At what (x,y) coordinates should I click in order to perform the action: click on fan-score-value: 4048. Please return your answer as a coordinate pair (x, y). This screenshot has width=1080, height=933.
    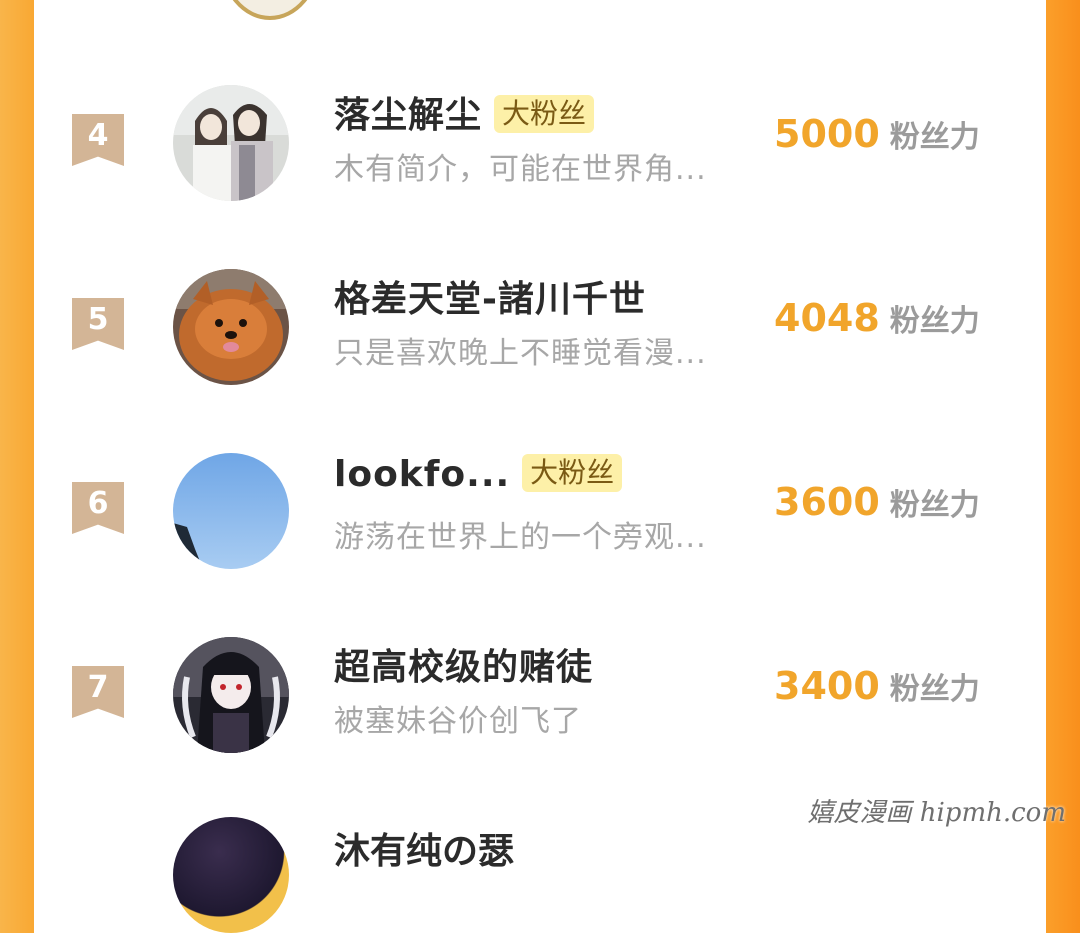
    Looking at the image, I should click on (827, 318).